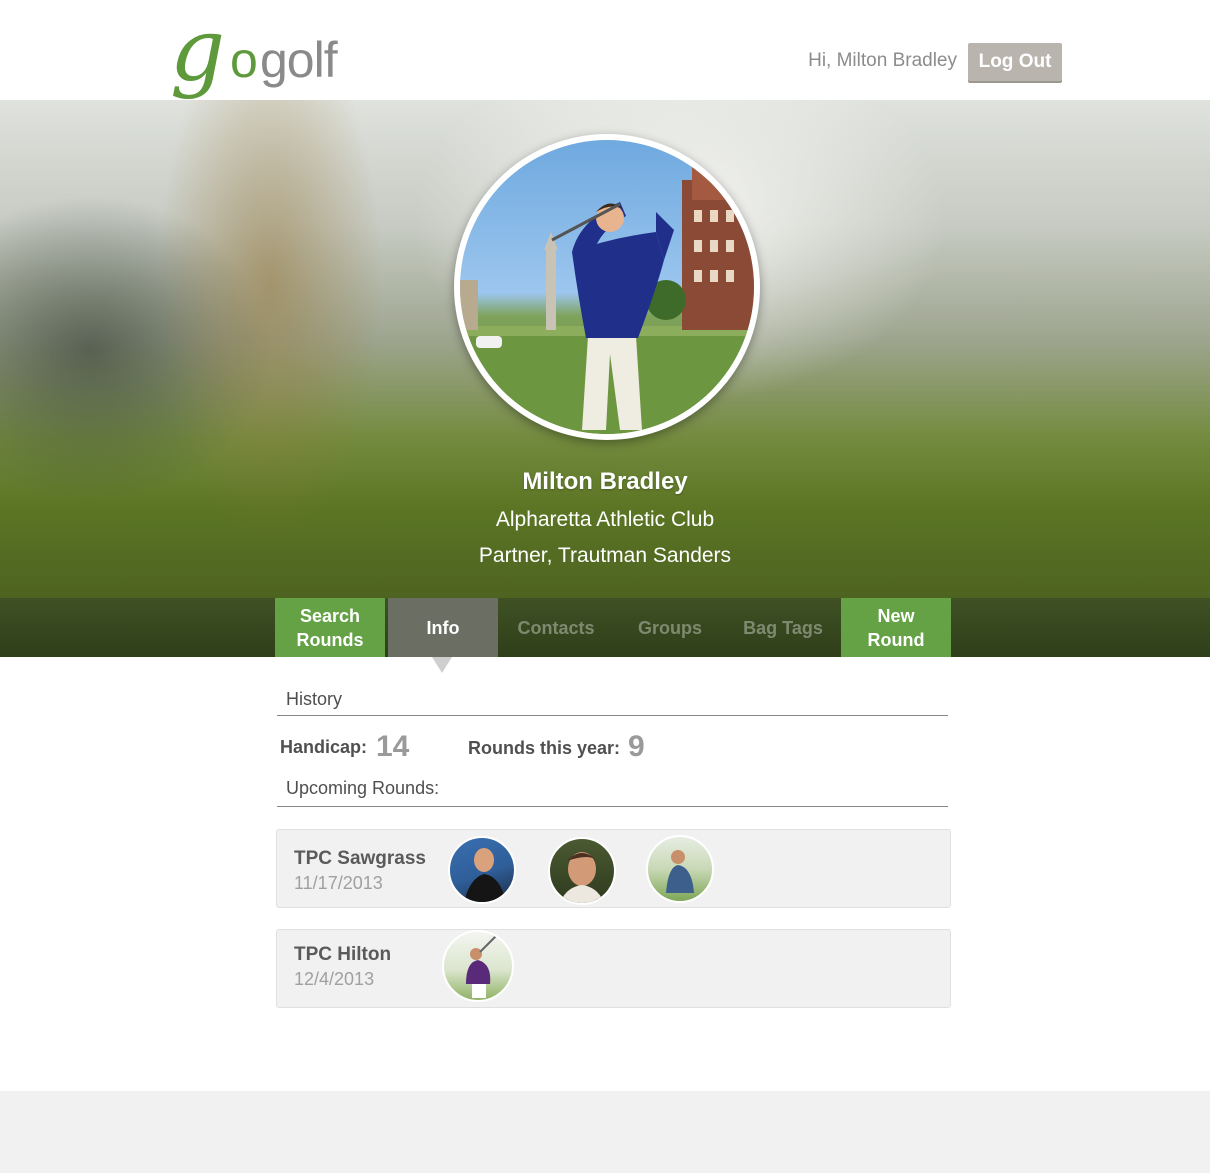 This screenshot has width=1210, height=1173. What do you see at coordinates (299, 60) in the screenshot?
I see `logo-golf: golf` at bounding box center [299, 60].